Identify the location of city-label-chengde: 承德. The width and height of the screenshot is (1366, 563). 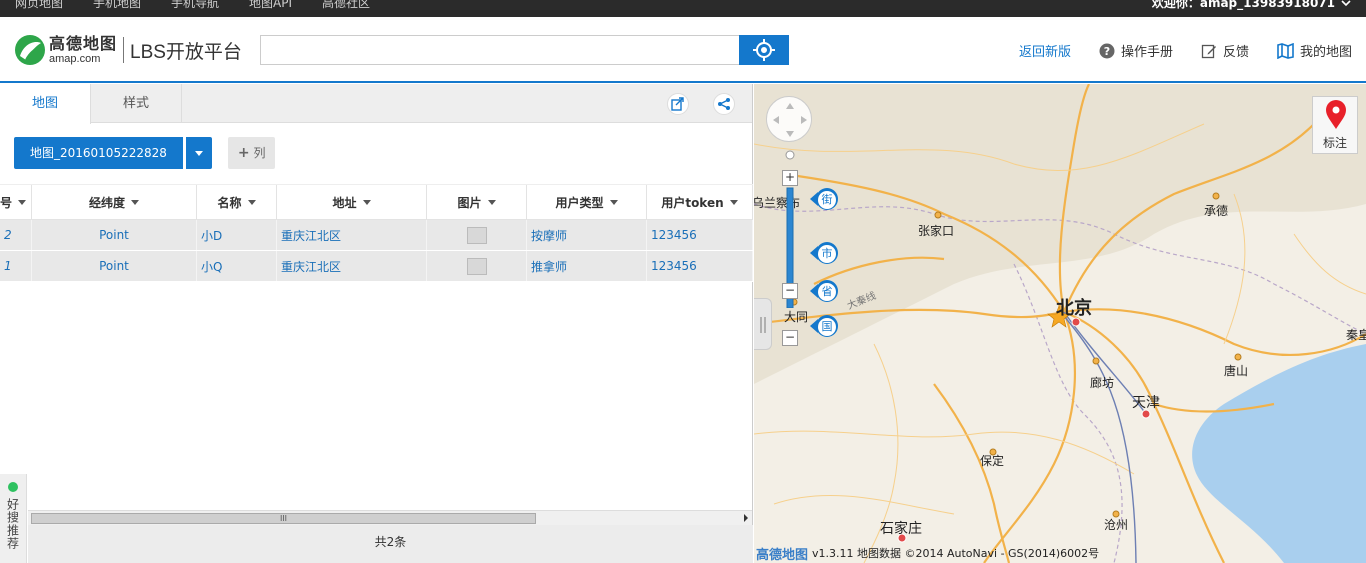
(1216, 211).